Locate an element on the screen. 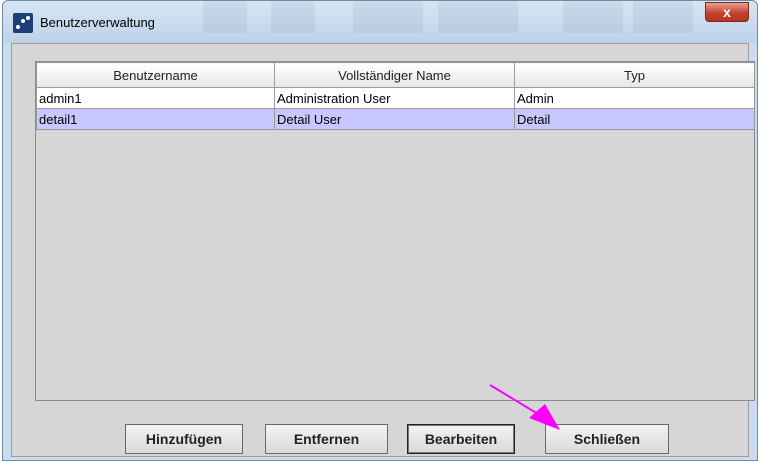  cell-username: admin1 is located at coordinates (155, 98).